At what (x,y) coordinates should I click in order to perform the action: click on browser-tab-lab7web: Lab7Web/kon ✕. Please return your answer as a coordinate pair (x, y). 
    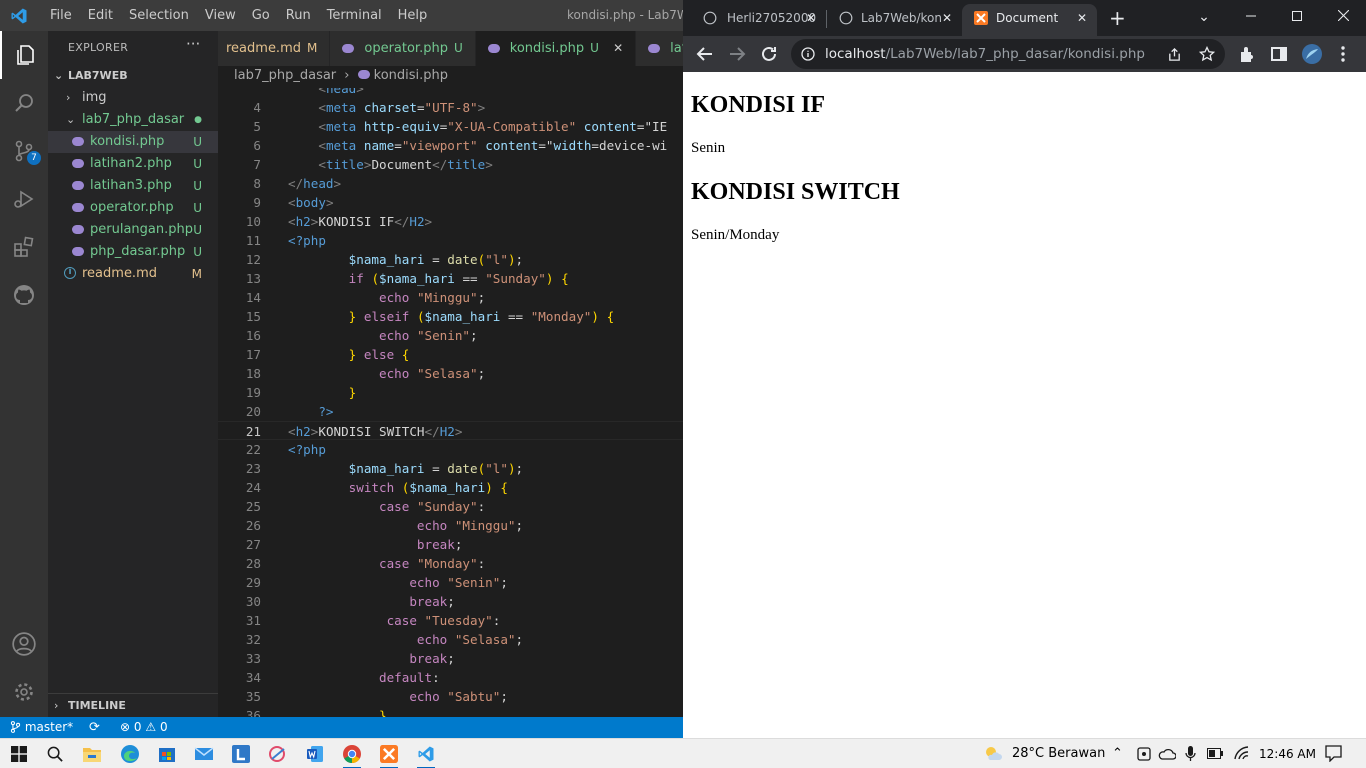
    Looking at the image, I should click on (894, 20).